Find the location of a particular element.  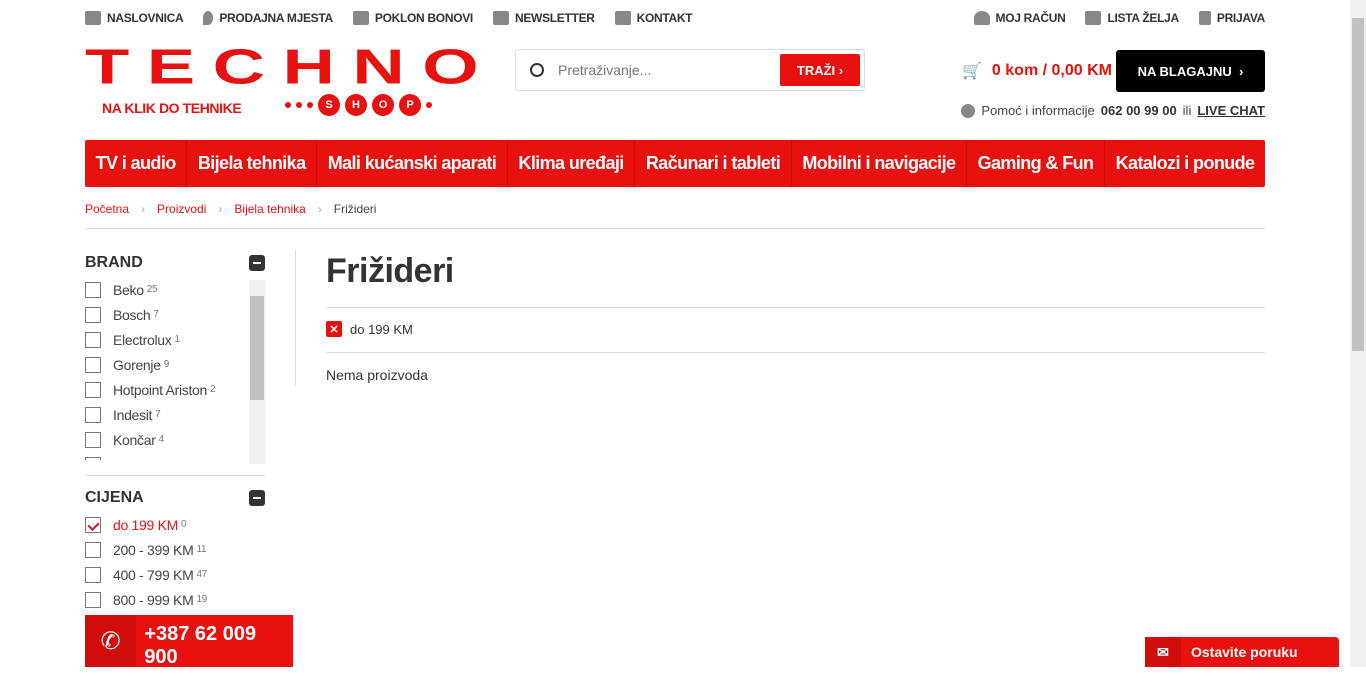

topbar-link-prodajna-mjesta: PRODAJNA MJESTA is located at coordinates (268, 18).